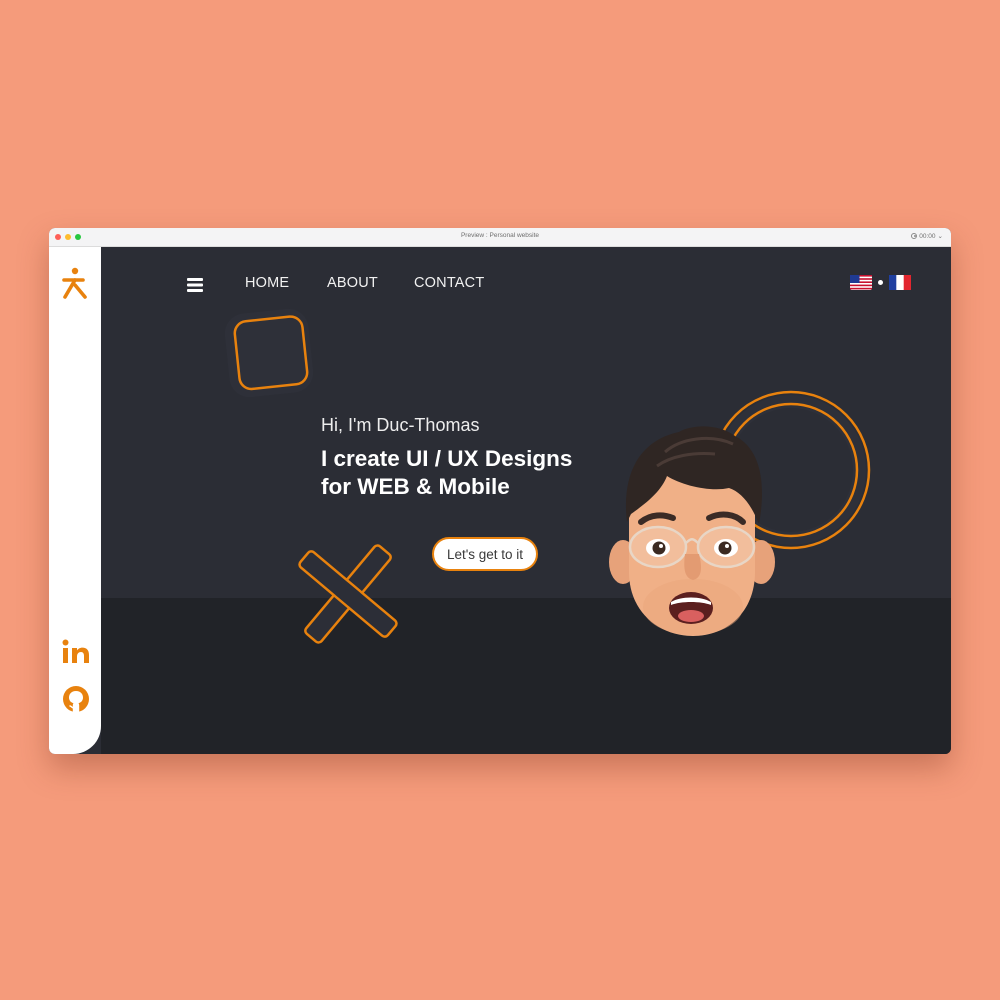 This screenshot has height=1000, width=1000. What do you see at coordinates (692, 531) in the screenshot?
I see `memoji-avatar` at bounding box center [692, 531].